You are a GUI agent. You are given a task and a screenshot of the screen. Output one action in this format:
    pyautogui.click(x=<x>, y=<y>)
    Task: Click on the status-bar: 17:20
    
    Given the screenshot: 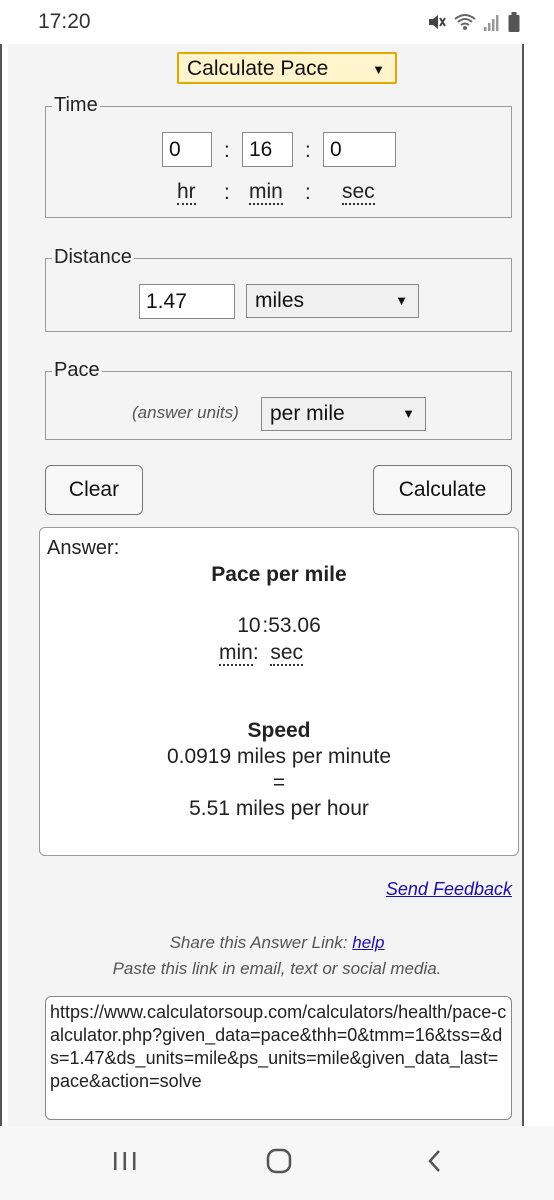 What is the action you would take?
    pyautogui.click(x=277, y=22)
    